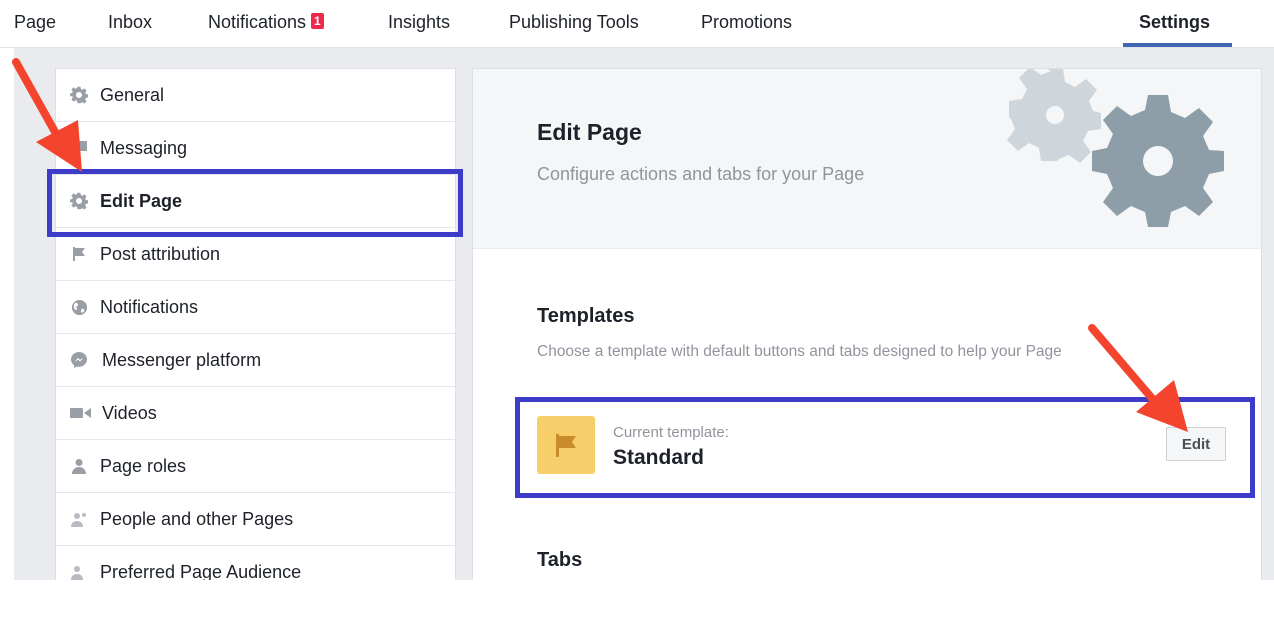 This screenshot has width=1274, height=622. What do you see at coordinates (1115, 148) in the screenshot?
I see `gears-illustration-icon` at bounding box center [1115, 148].